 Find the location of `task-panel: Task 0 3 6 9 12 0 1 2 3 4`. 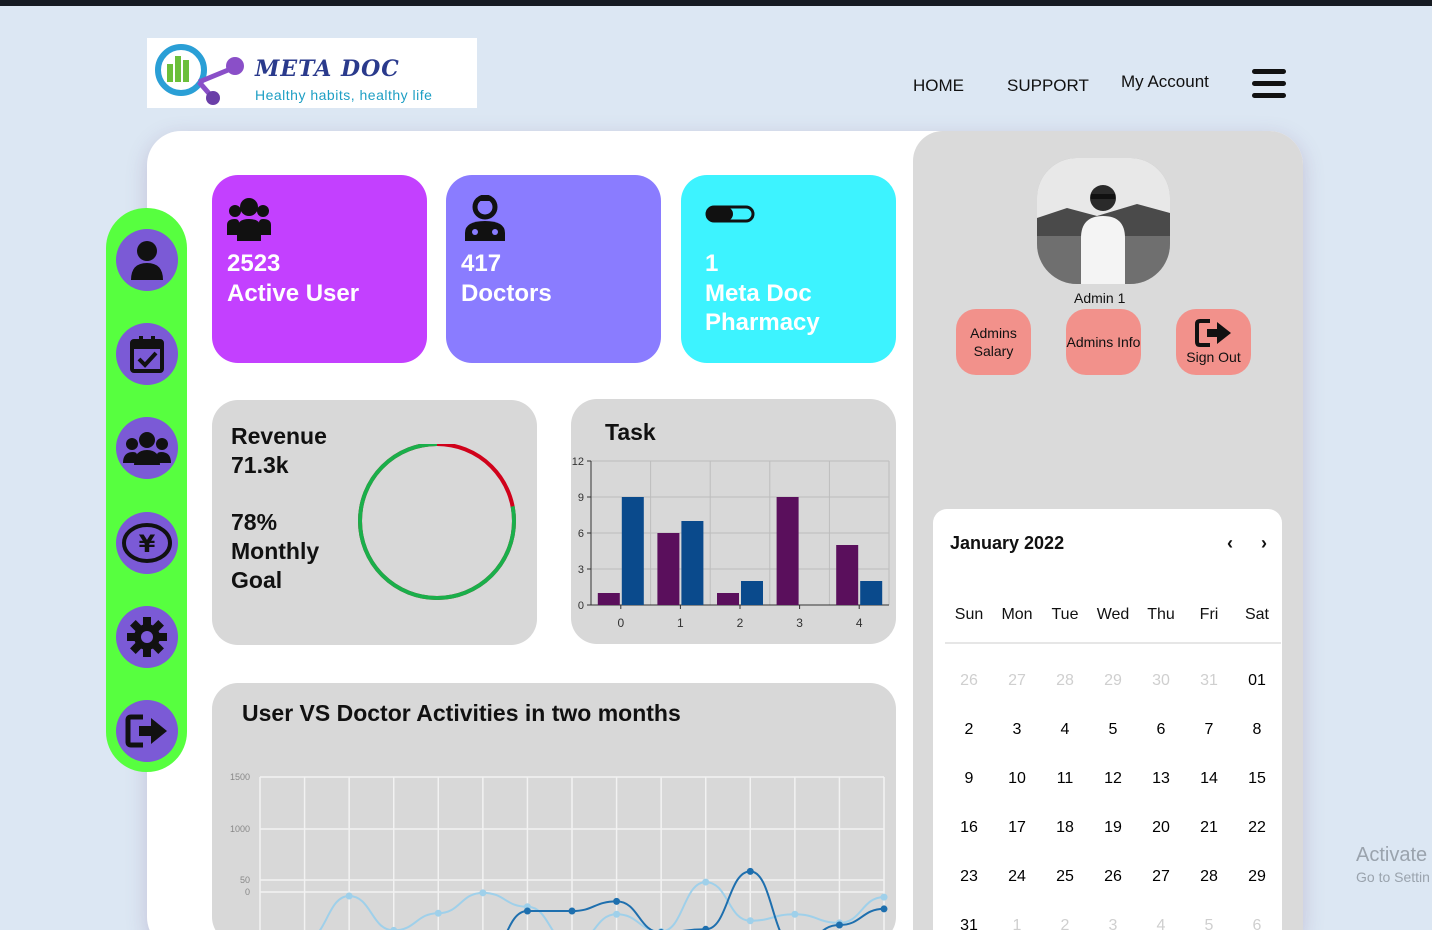

task-panel: Task 0 3 6 9 12 0 1 2 3 4 is located at coordinates (733, 521).